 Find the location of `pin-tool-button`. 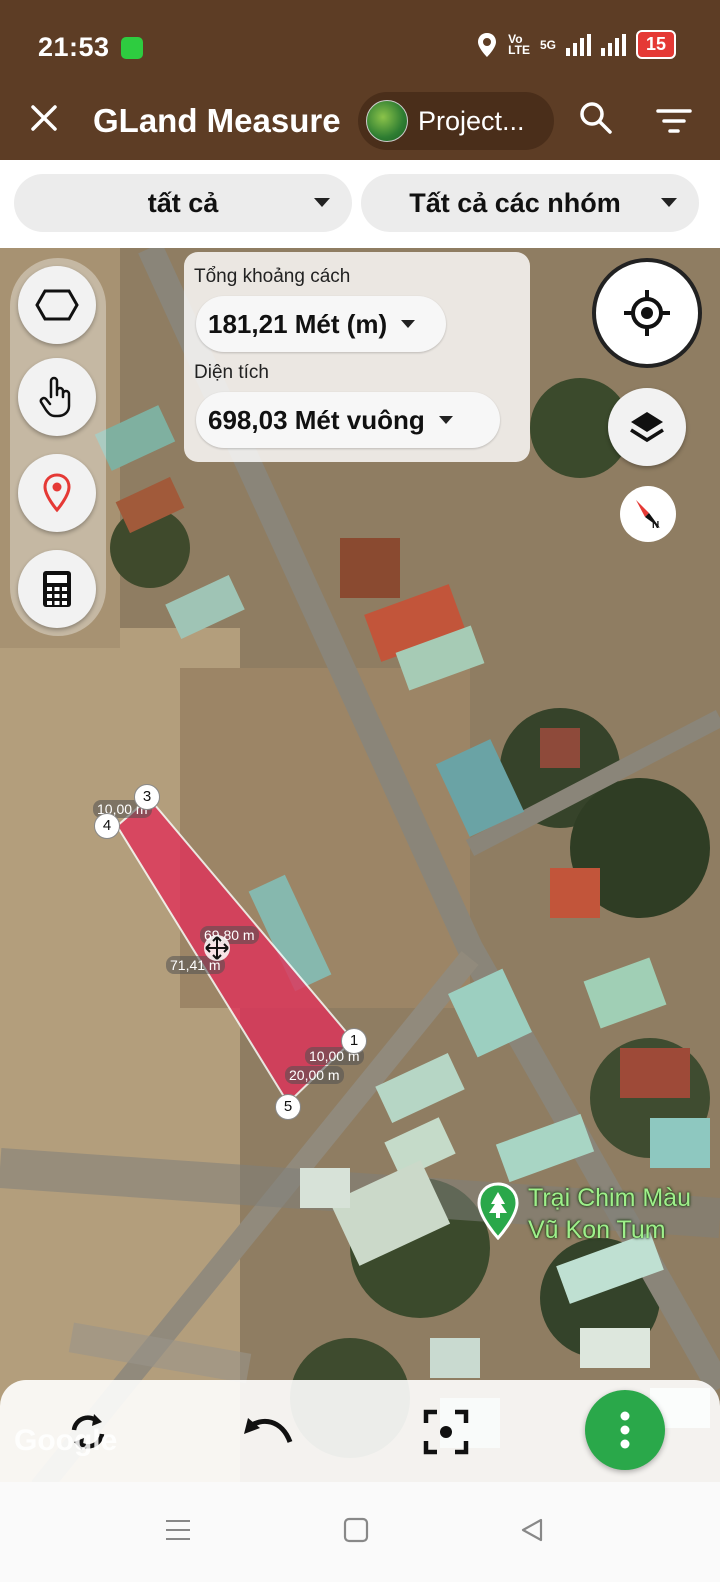

pin-tool-button is located at coordinates (57, 493).